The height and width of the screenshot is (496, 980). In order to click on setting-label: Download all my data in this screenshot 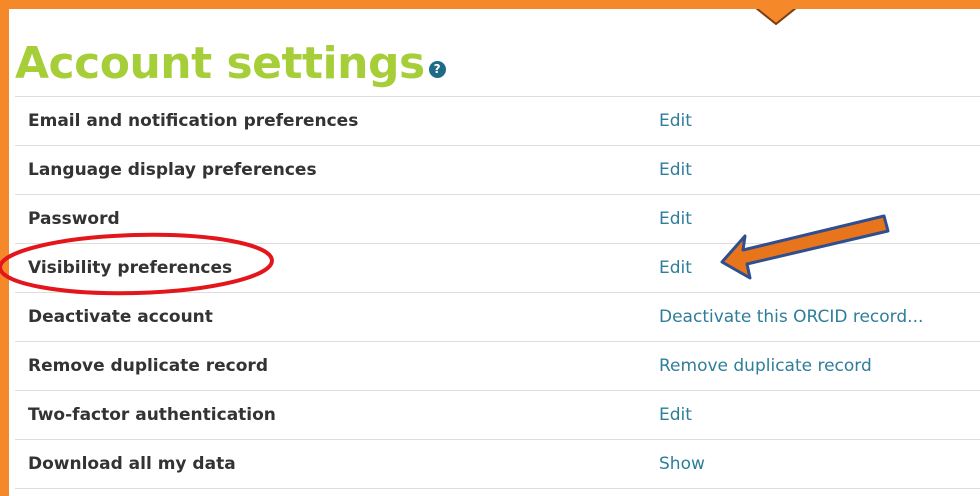, I will do `click(132, 464)`.